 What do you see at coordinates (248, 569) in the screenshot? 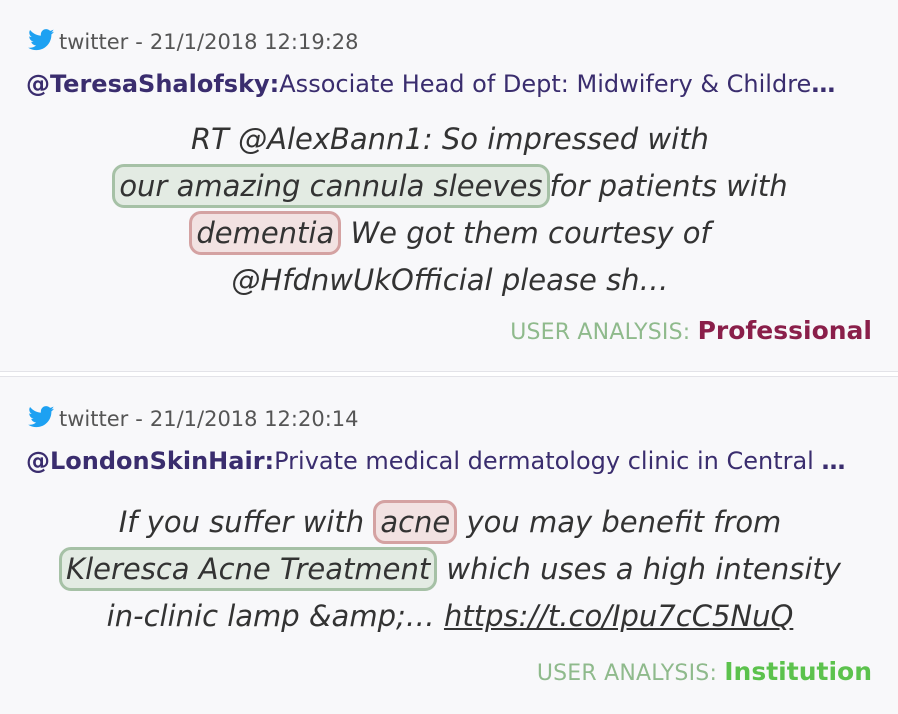
I see `highlight-treatment: Kleresca Acne Treatment` at bounding box center [248, 569].